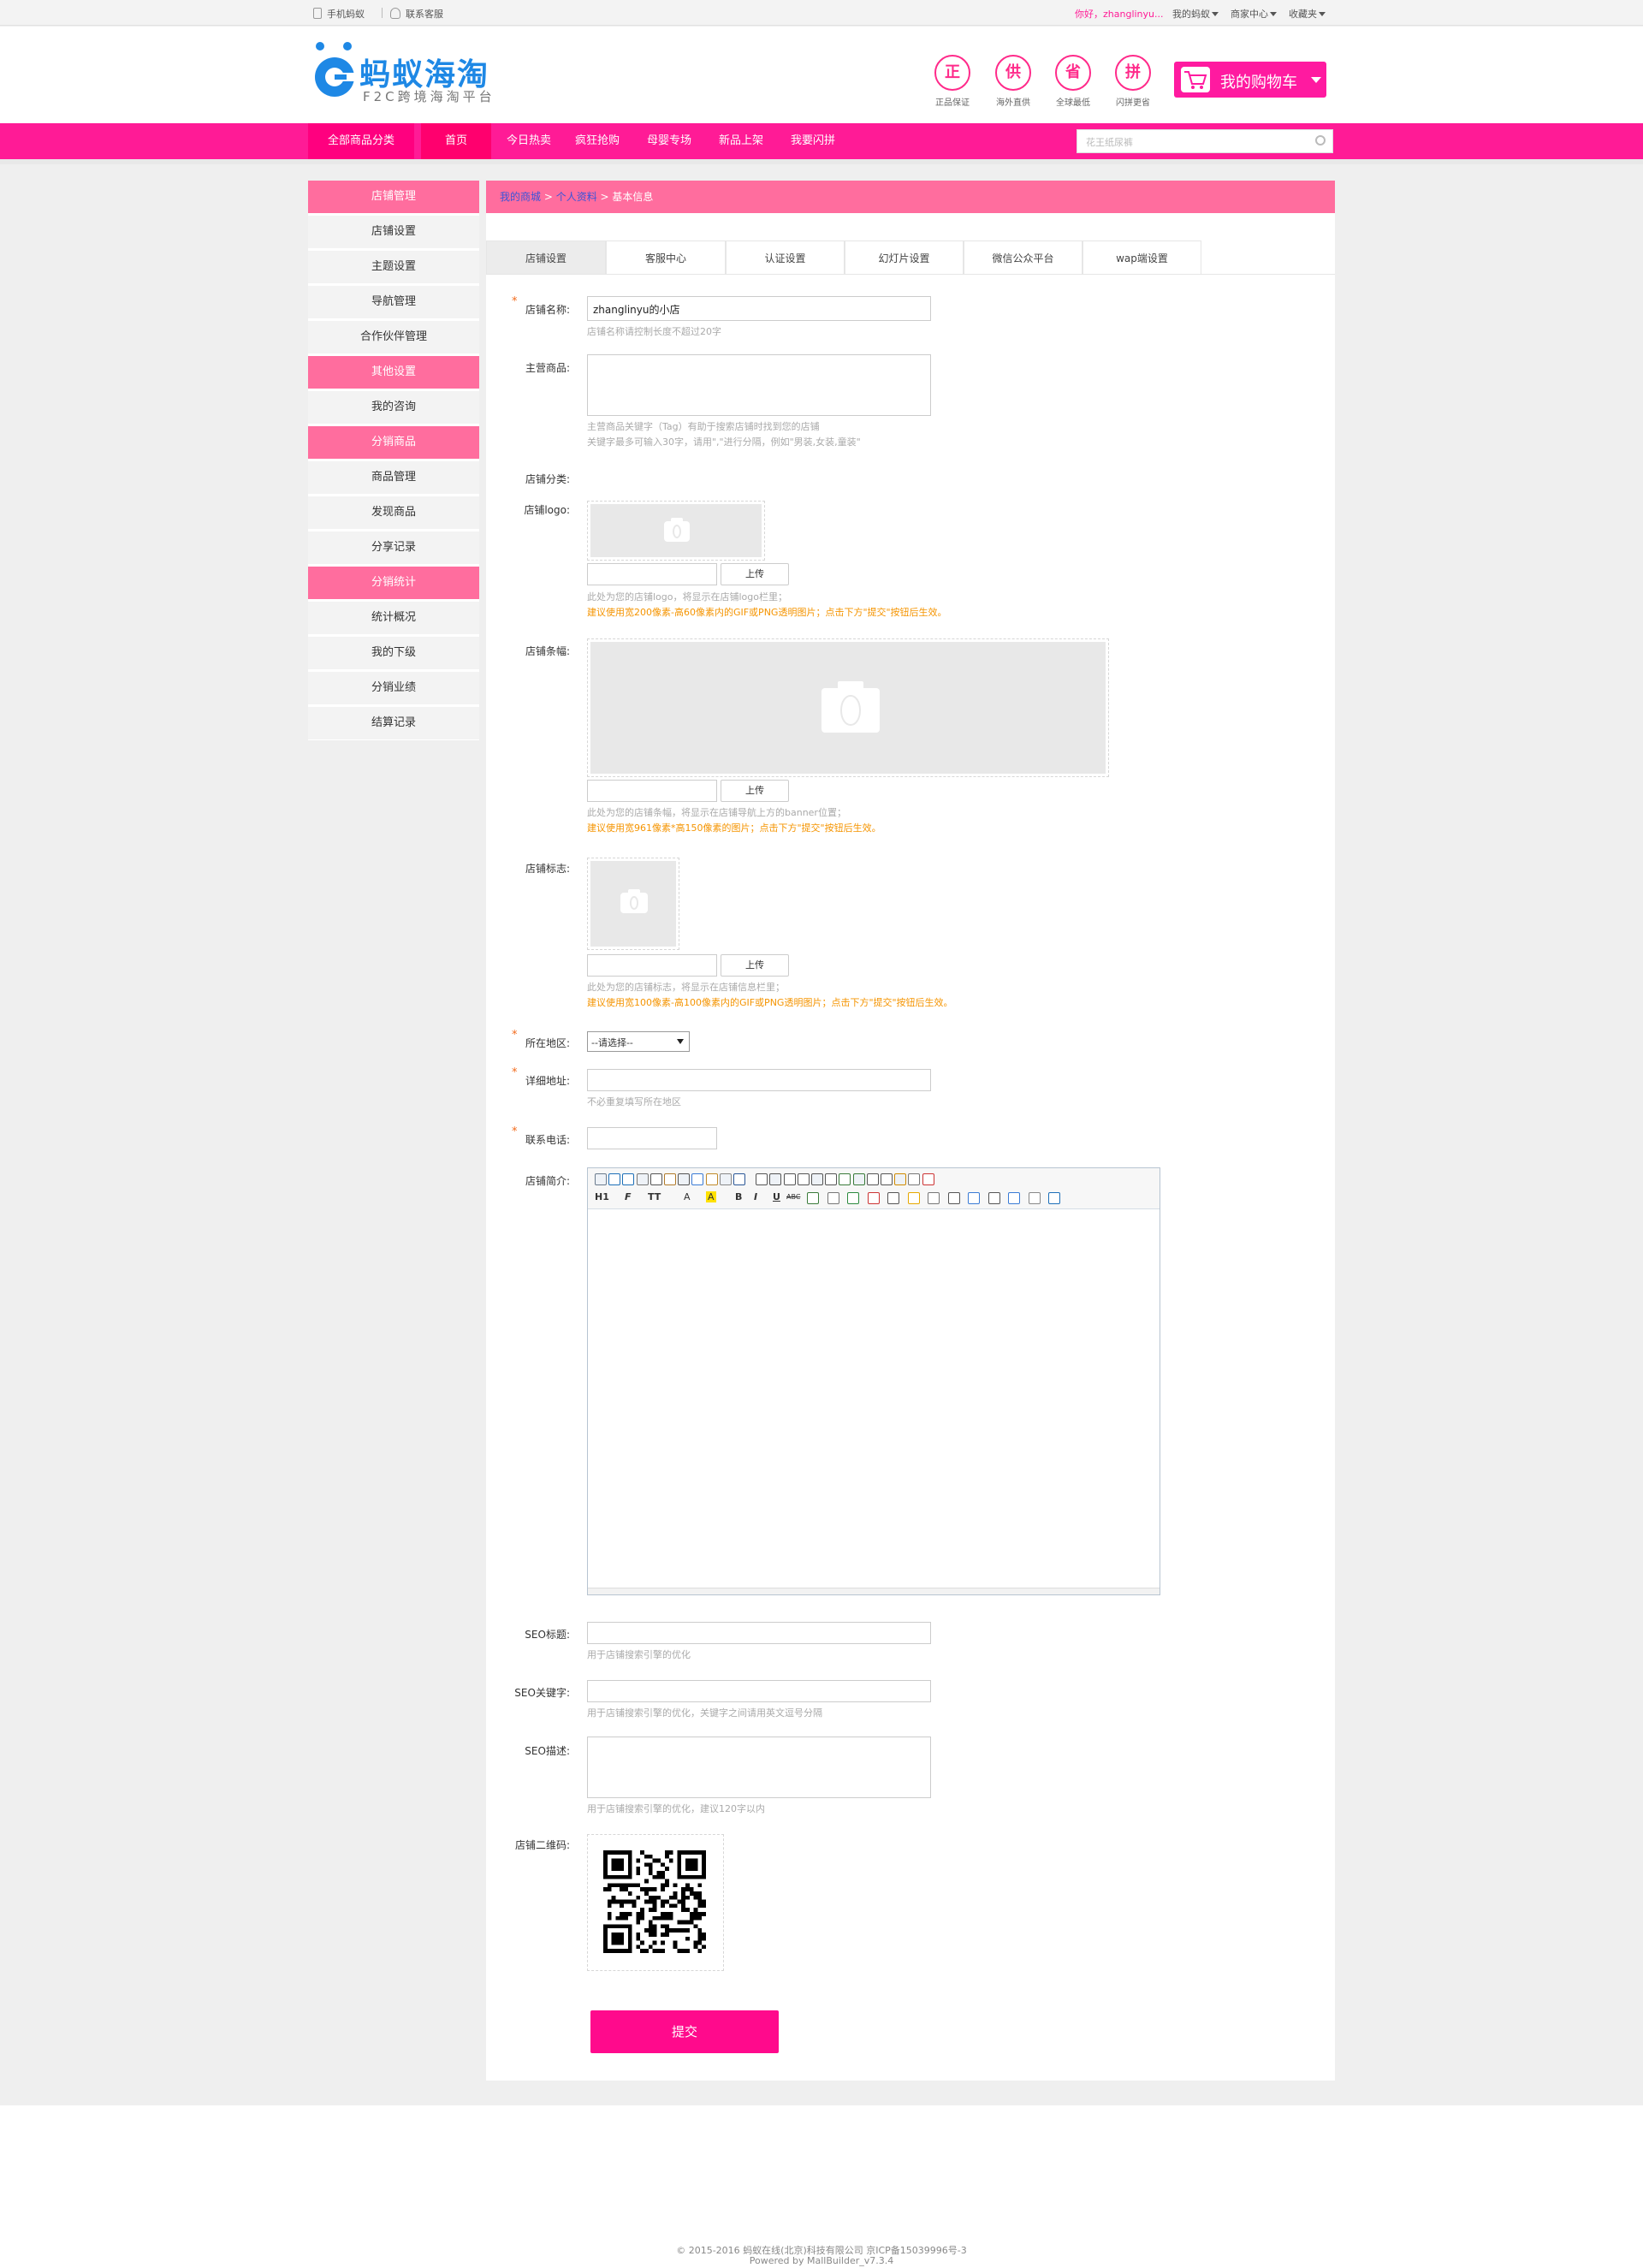  I want to click on mobile-link: 手机蚂蚁, so click(339, 14).